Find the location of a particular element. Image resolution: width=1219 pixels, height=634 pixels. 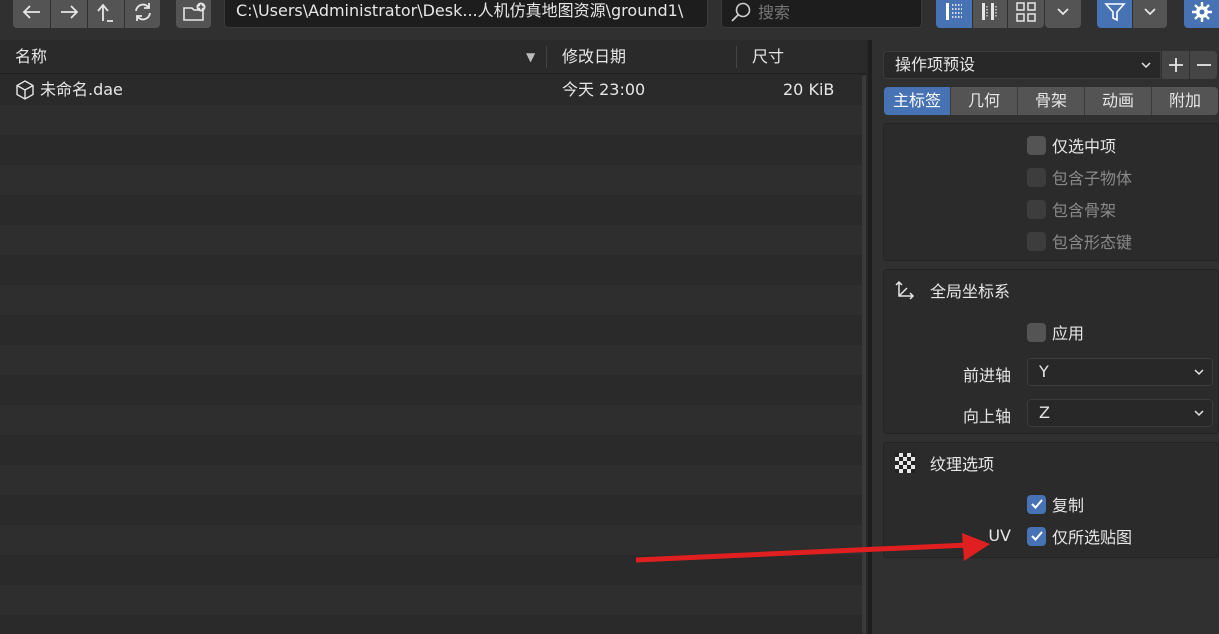

back-button is located at coordinates (31, 14).